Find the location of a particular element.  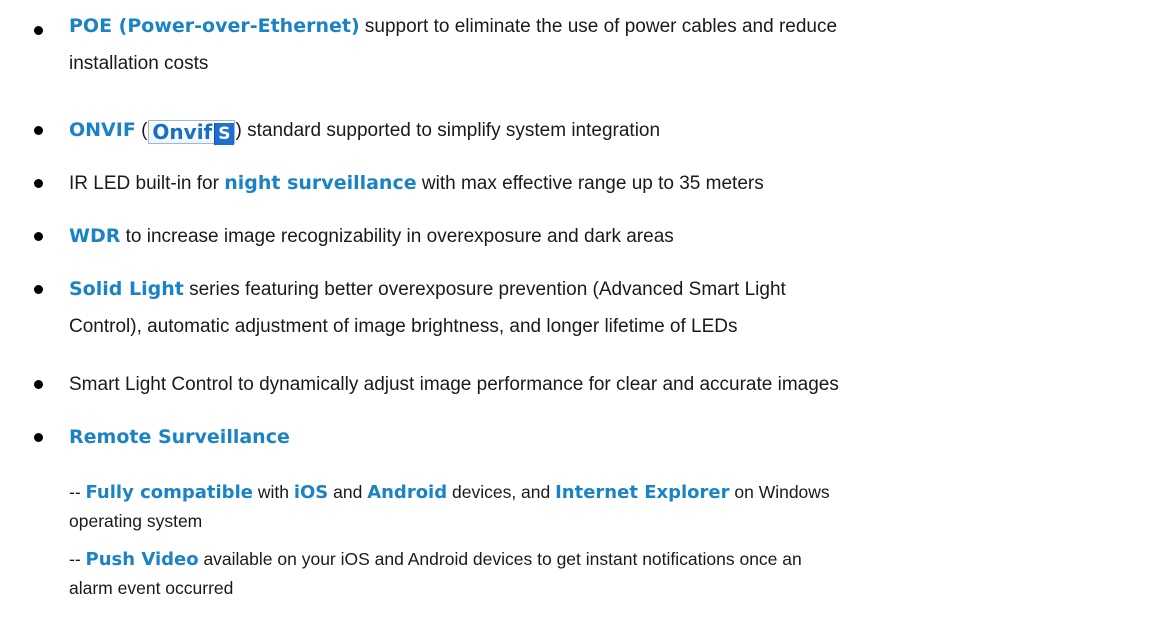

feature-highlight: Remote Surveillance is located at coordinates (179, 437).